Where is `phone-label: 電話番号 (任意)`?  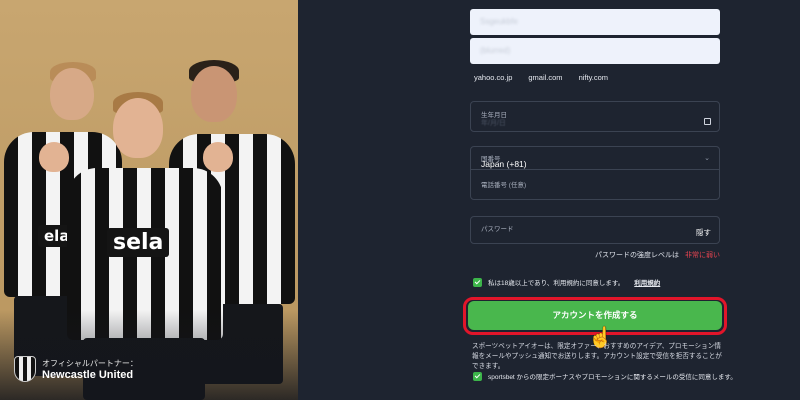 phone-label: 電話番号 (任意) is located at coordinates (504, 185).